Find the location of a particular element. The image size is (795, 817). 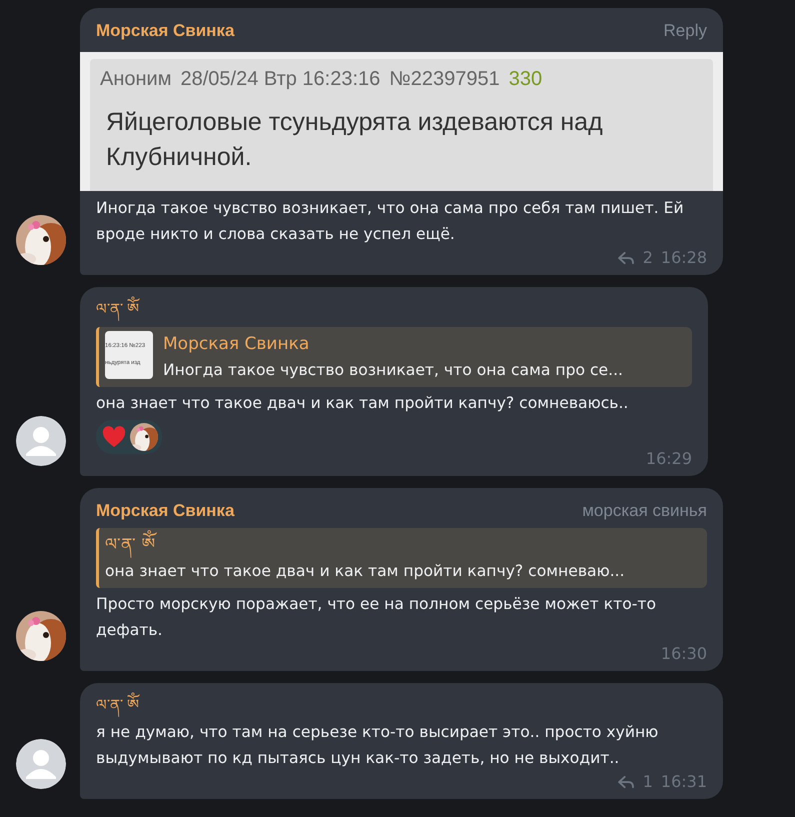

post-text: Яйцеголовые тсуньдурята издеваются над Клубничной. is located at coordinates (355, 140).